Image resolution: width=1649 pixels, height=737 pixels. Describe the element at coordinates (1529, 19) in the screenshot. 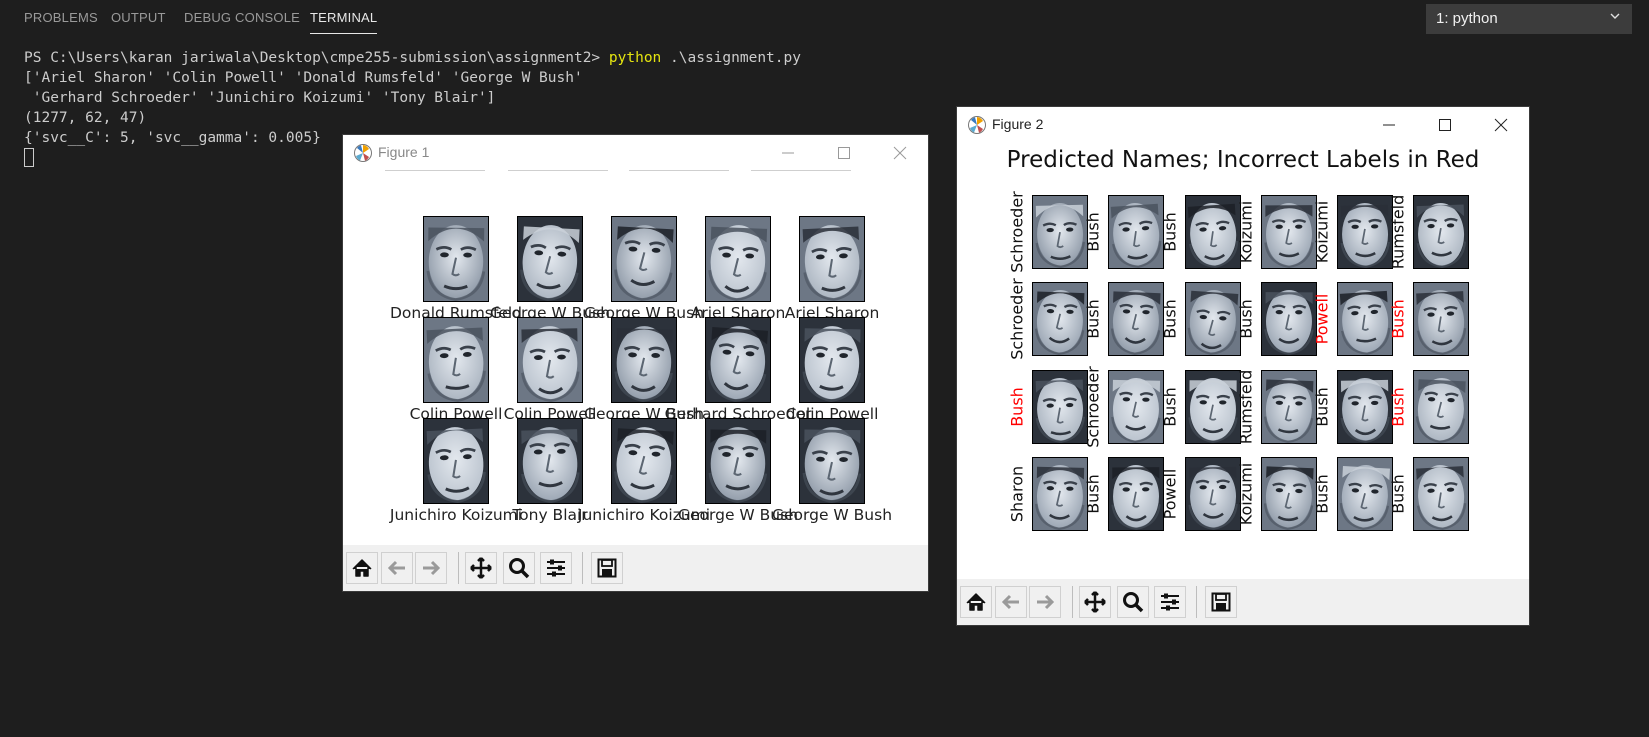

I see `terminal-selector: 1: python` at that location.